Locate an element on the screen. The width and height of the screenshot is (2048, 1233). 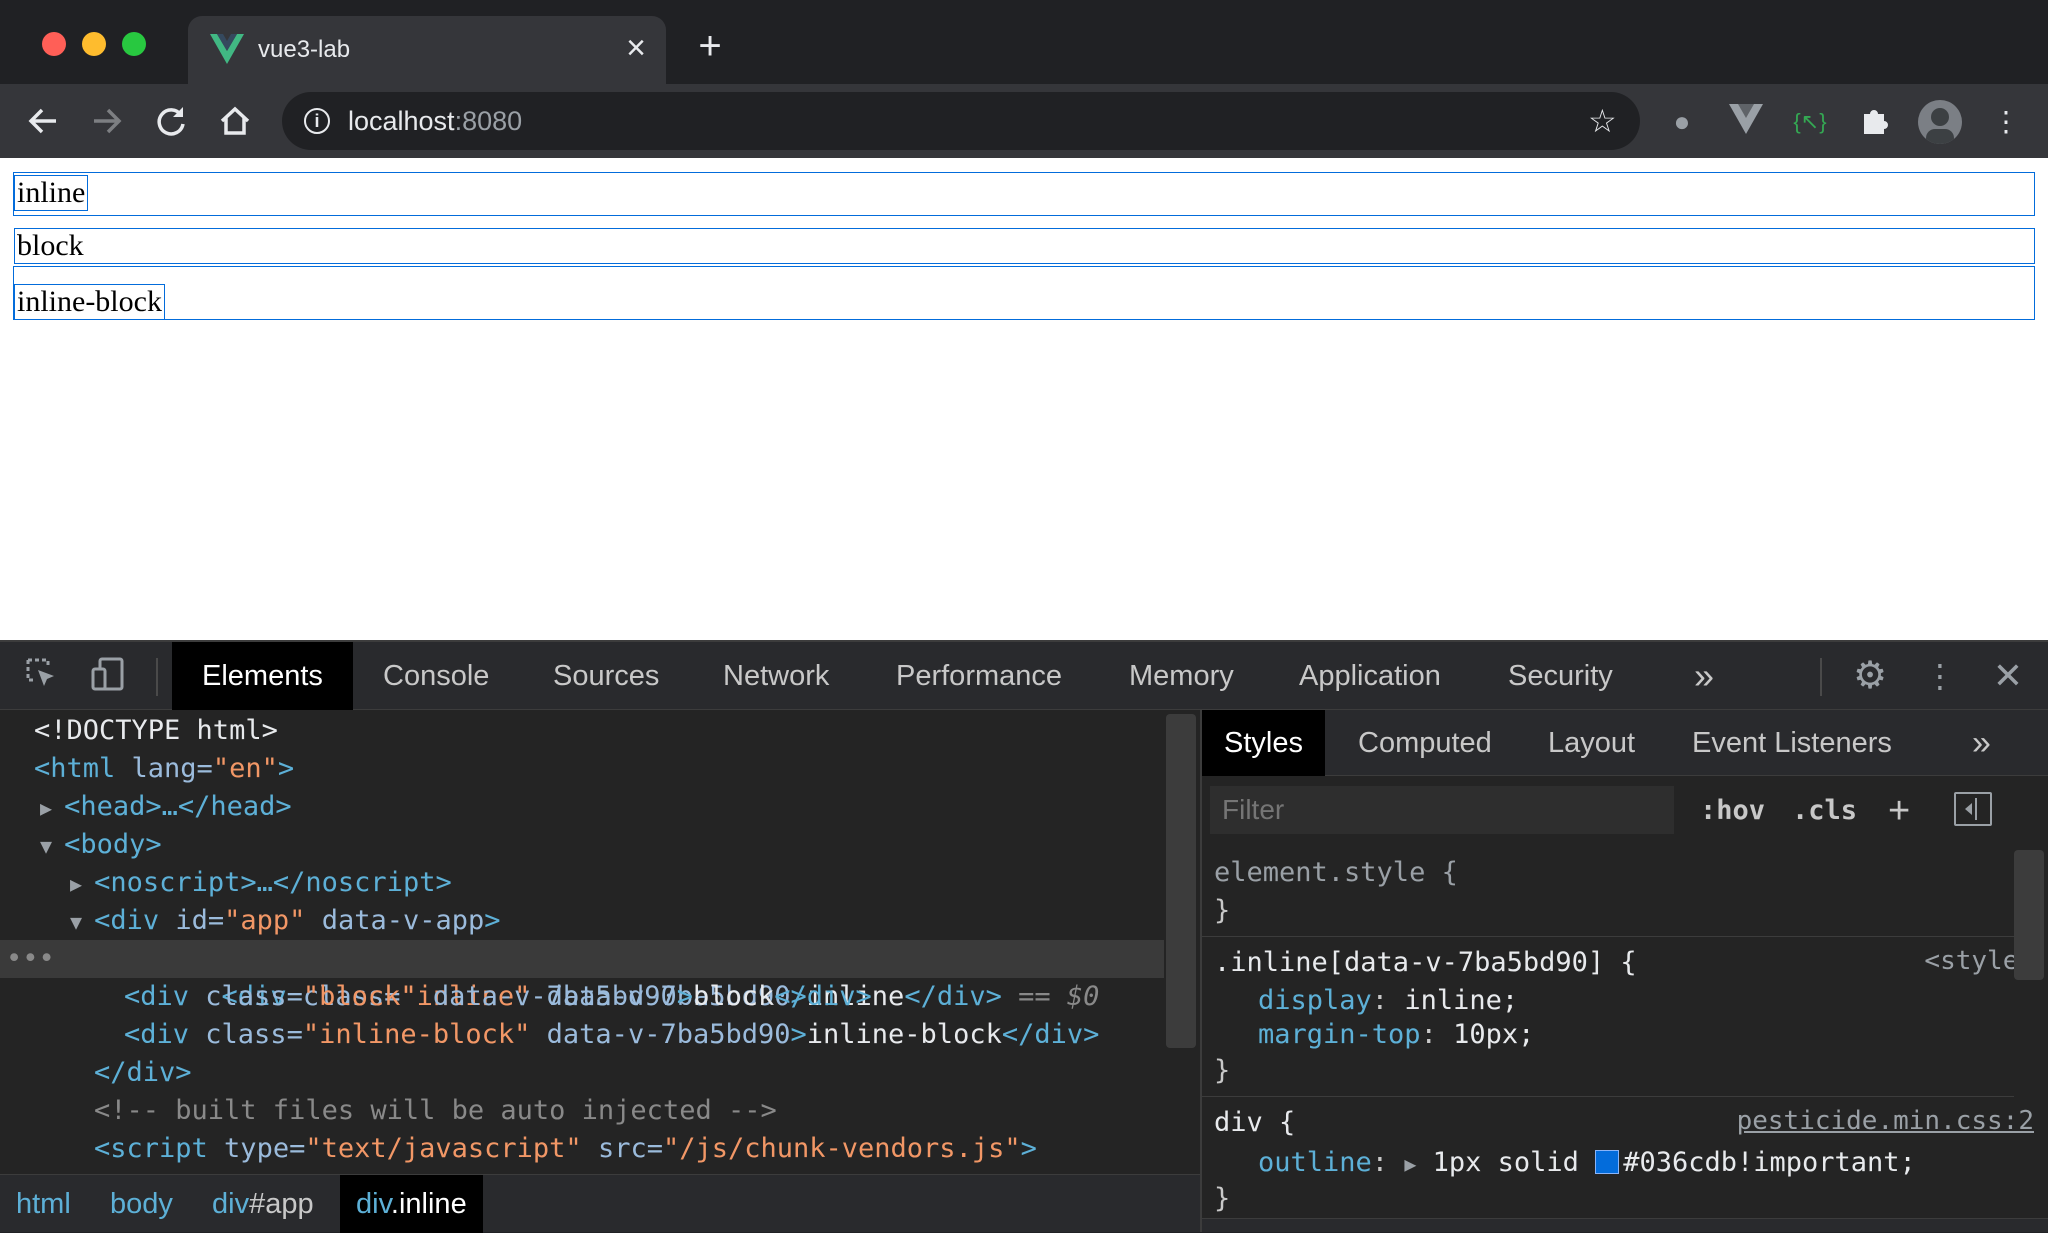
device-toolbar-icon is located at coordinates (108, 676).